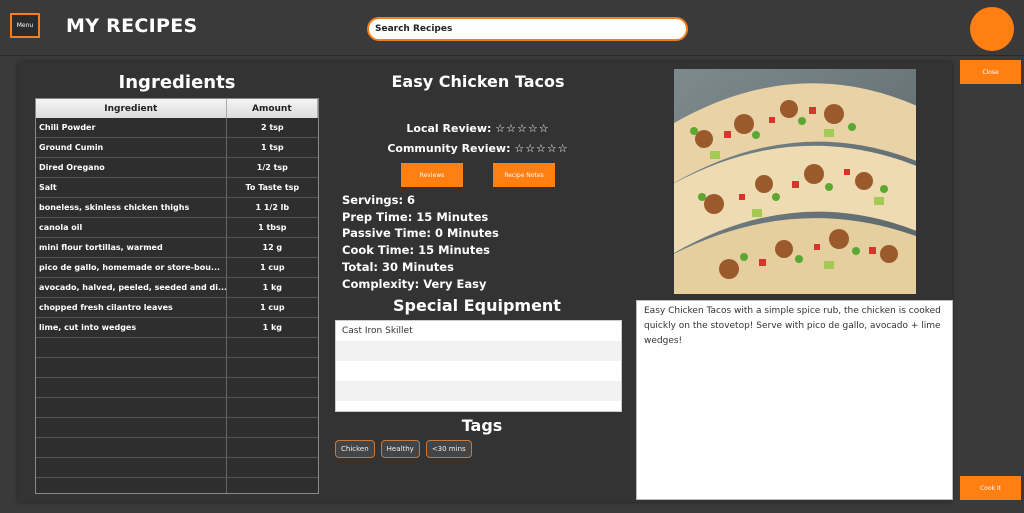 The height and width of the screenshot is (513, 1024). I want to click on table-row: Ground Cumin 1 tsp, so click(177, 148).